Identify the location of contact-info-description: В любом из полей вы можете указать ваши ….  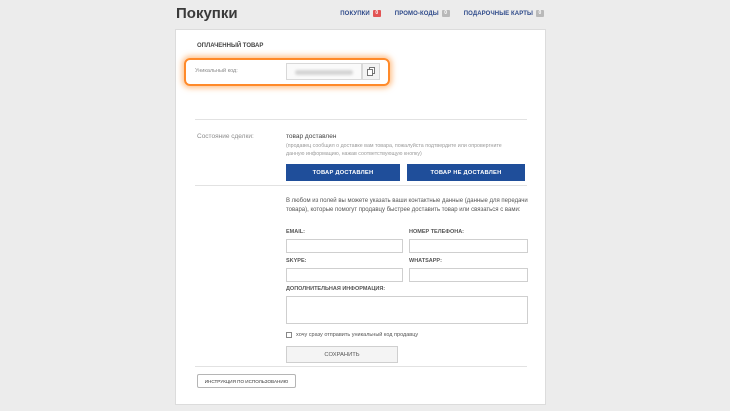
(407, 205).